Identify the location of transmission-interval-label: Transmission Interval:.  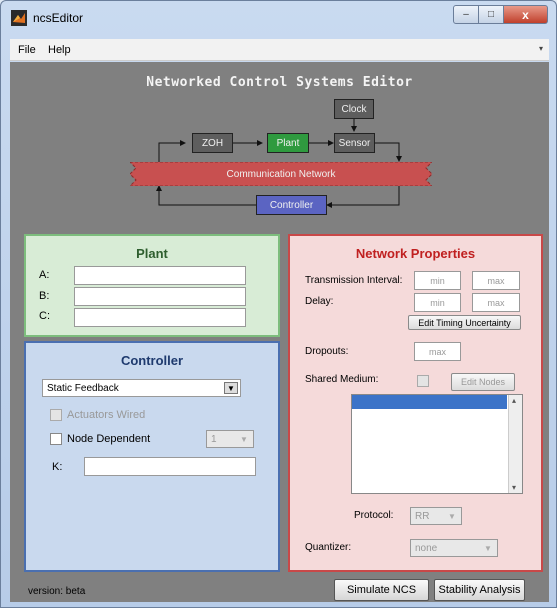
(354, 280).